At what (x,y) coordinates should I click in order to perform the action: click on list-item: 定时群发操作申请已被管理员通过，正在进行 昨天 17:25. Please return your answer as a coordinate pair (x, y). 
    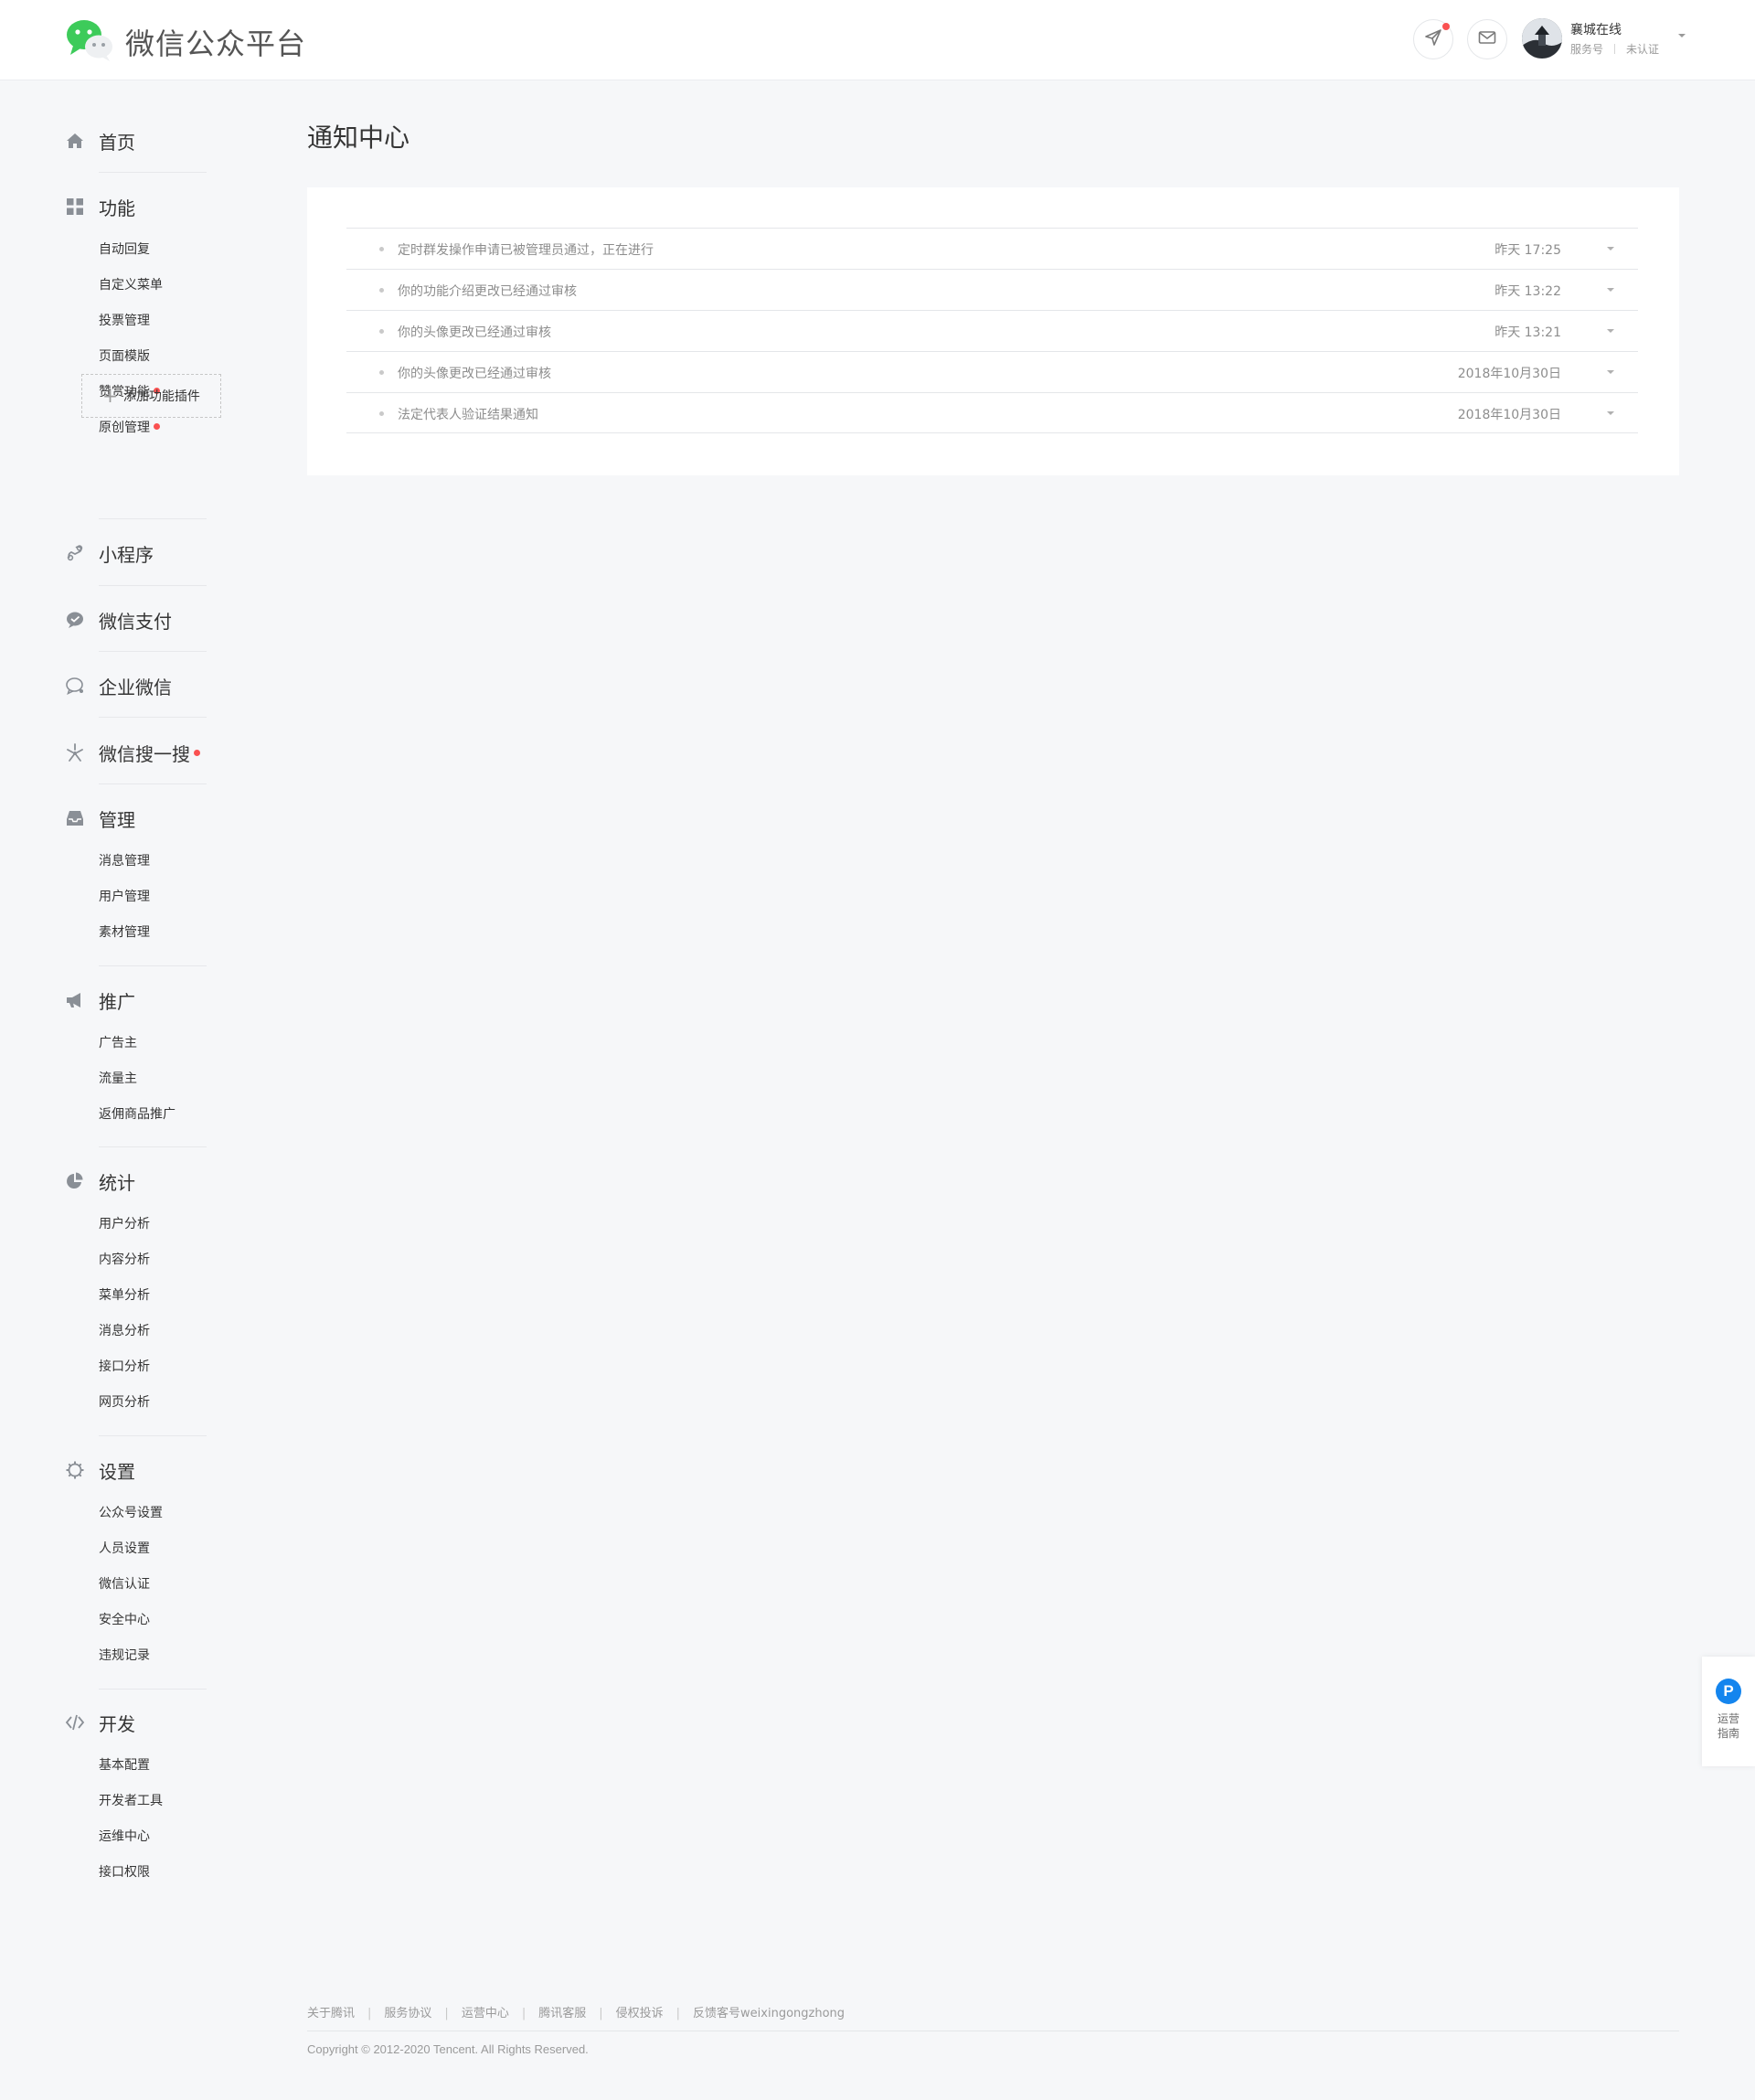
    Looking at the image, I should click on (992, 248).